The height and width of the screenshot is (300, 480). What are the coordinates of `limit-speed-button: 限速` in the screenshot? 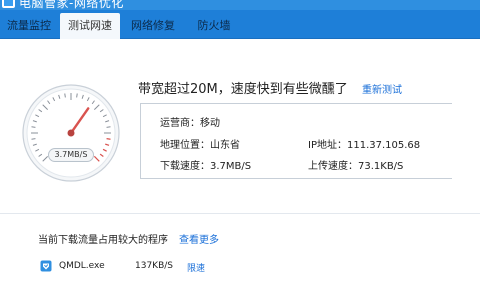 It's located at (196, 267).